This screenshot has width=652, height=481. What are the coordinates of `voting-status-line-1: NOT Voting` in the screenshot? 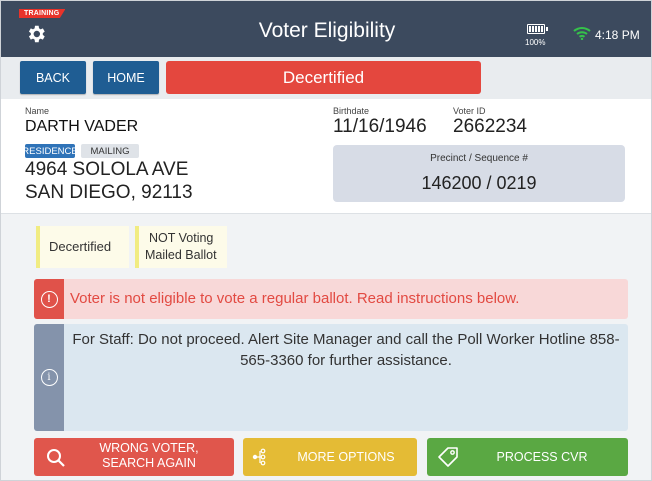 It's located at (181, 238).